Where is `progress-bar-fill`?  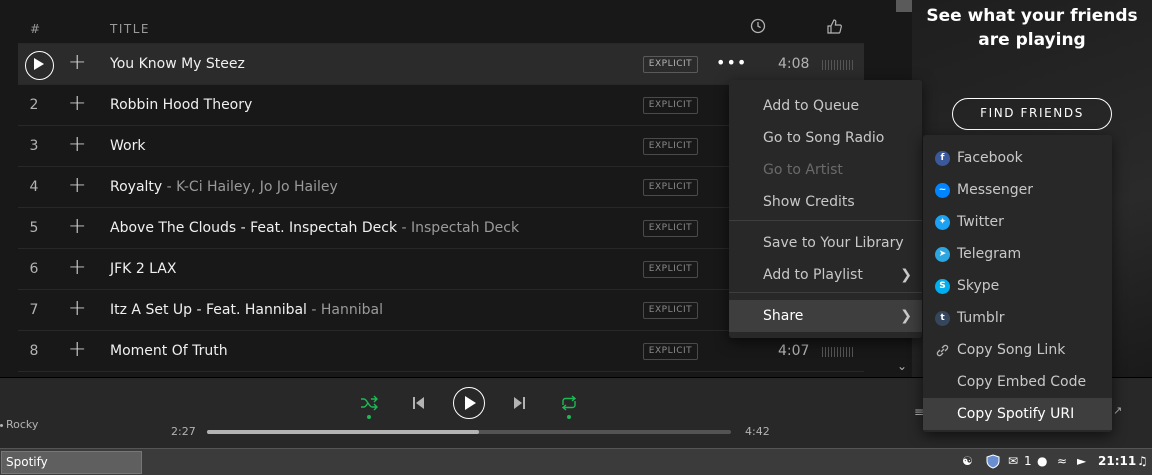
progress-bar-fill is located at coordinates (343, 432).